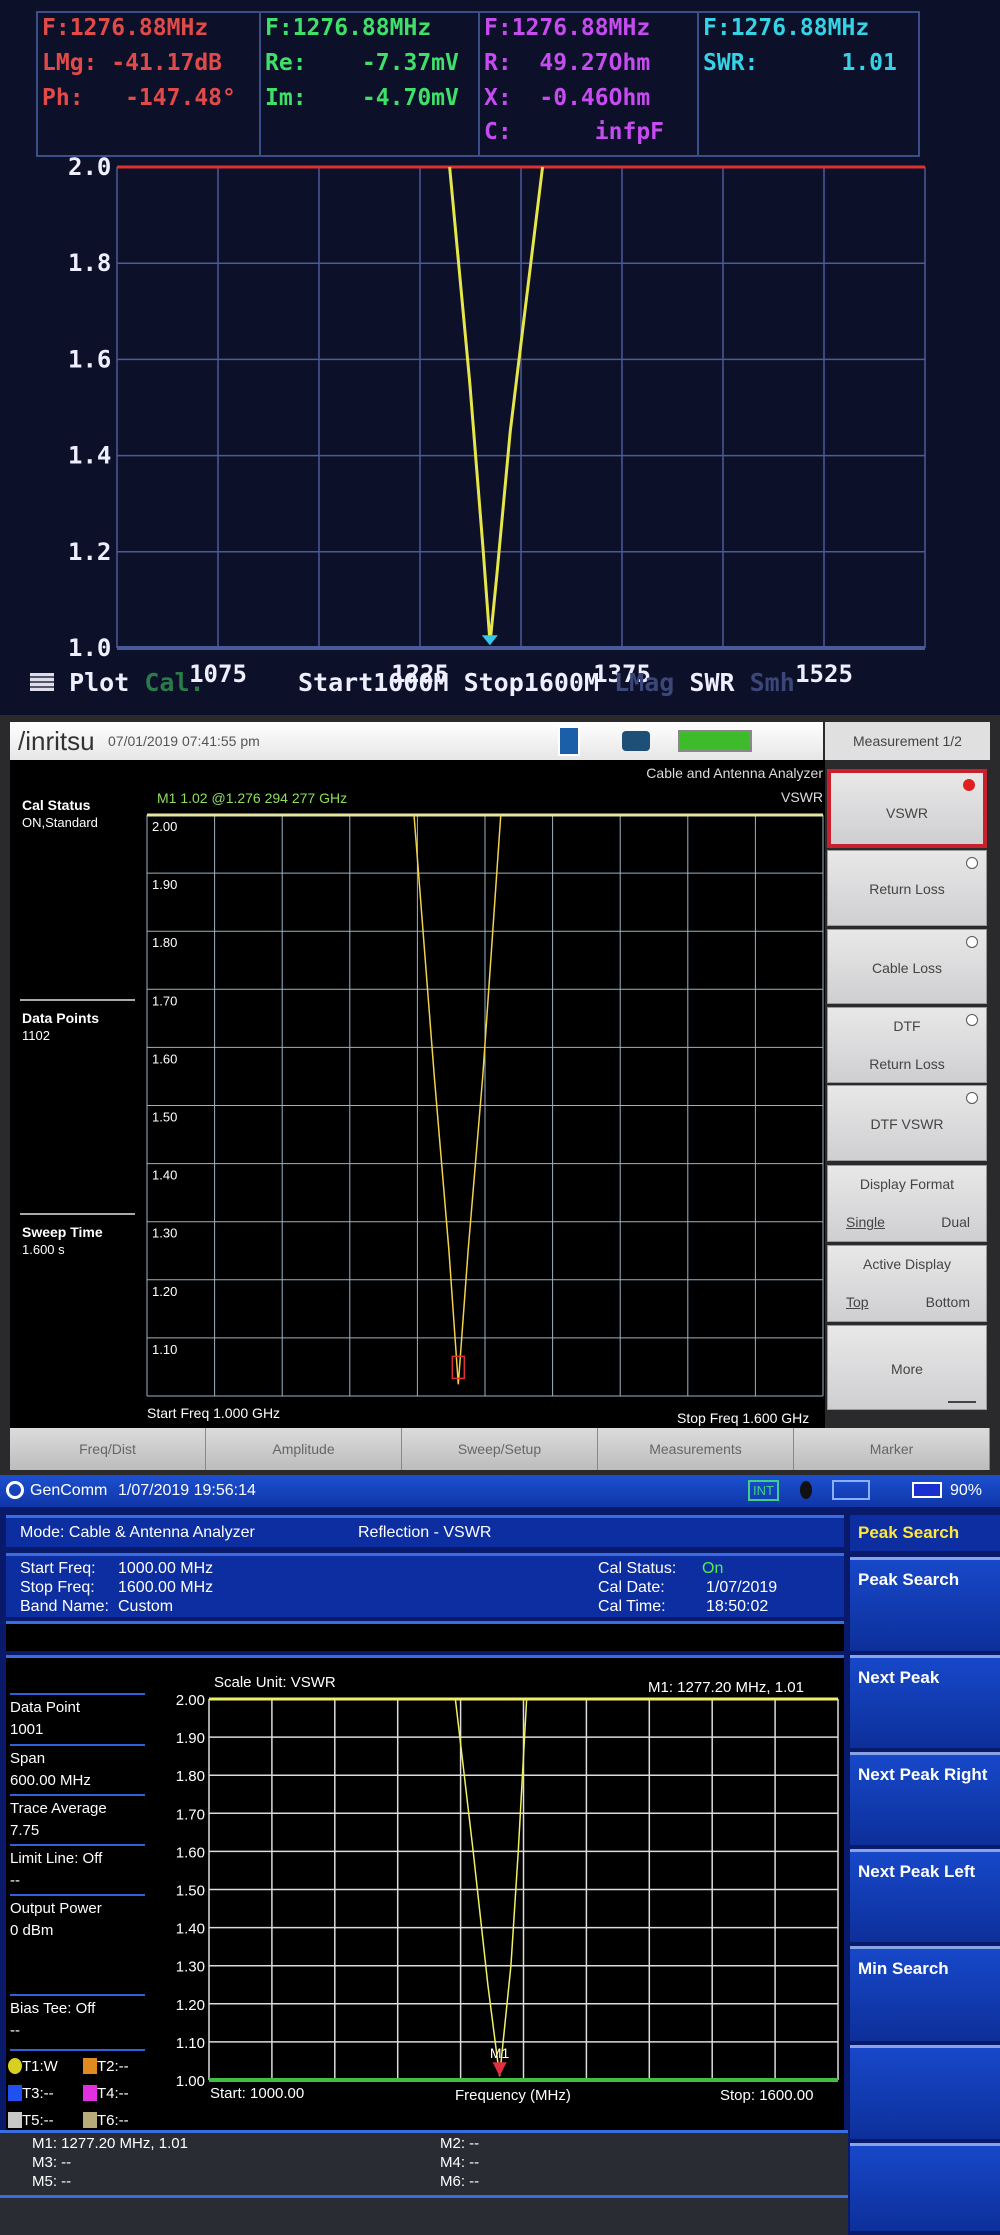  Describe the element at coordinates (865, 1222) in the screenshot. I see `option-single: Single` at that location.